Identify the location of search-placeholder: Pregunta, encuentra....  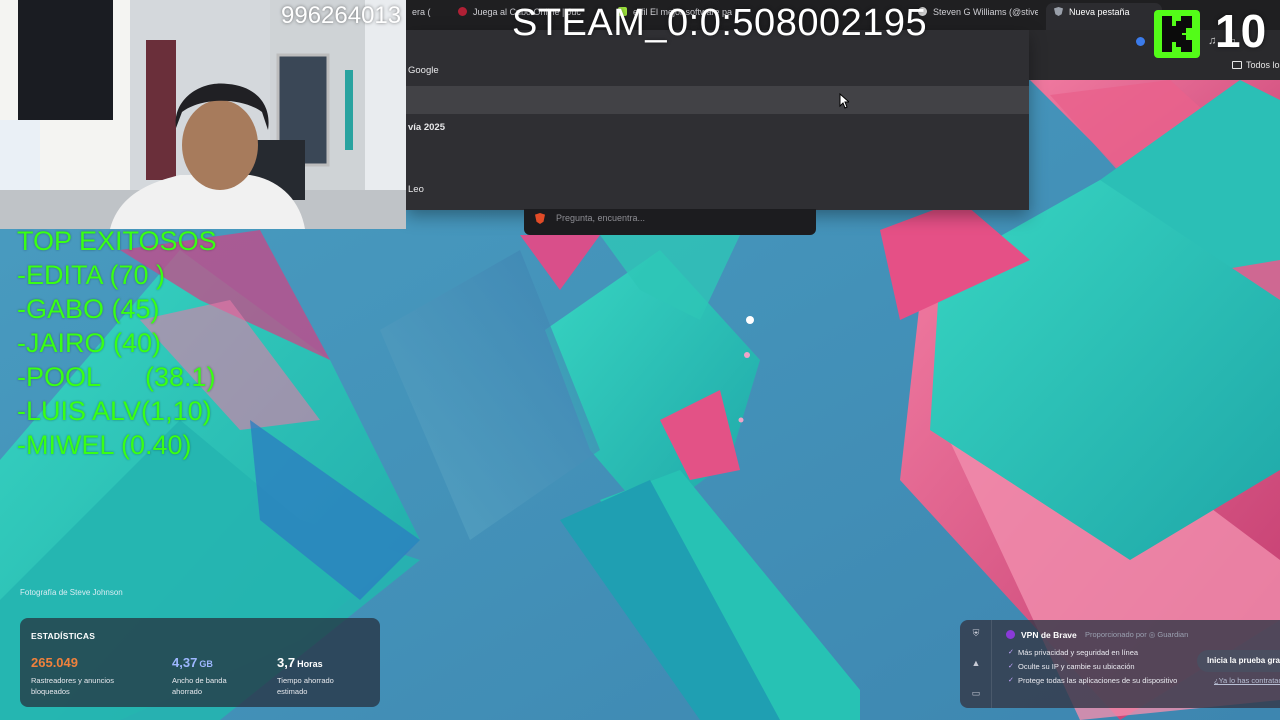
(601, 218).